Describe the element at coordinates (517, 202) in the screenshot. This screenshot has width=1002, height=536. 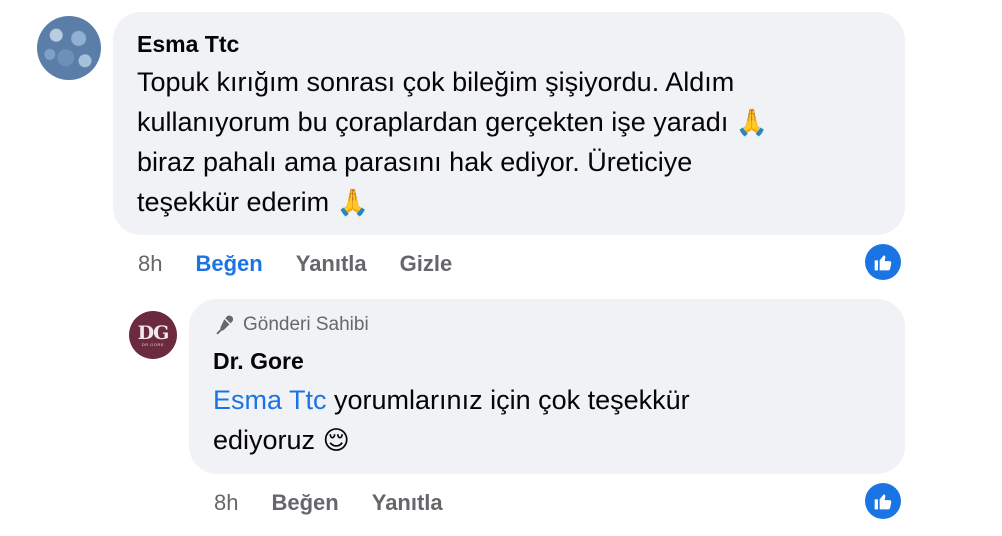
I see `comment-text-line: teşekkür ederim 🙏` at that location.